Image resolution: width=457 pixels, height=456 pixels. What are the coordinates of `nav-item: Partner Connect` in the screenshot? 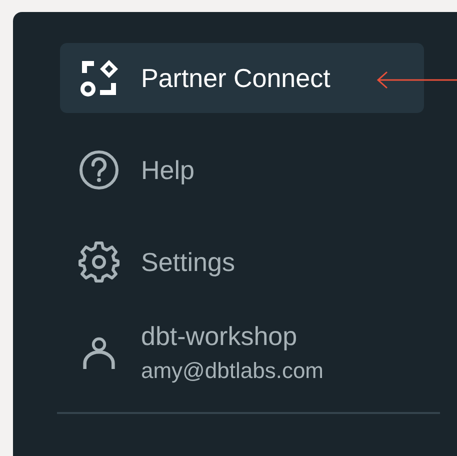 It's located at (242, 78).